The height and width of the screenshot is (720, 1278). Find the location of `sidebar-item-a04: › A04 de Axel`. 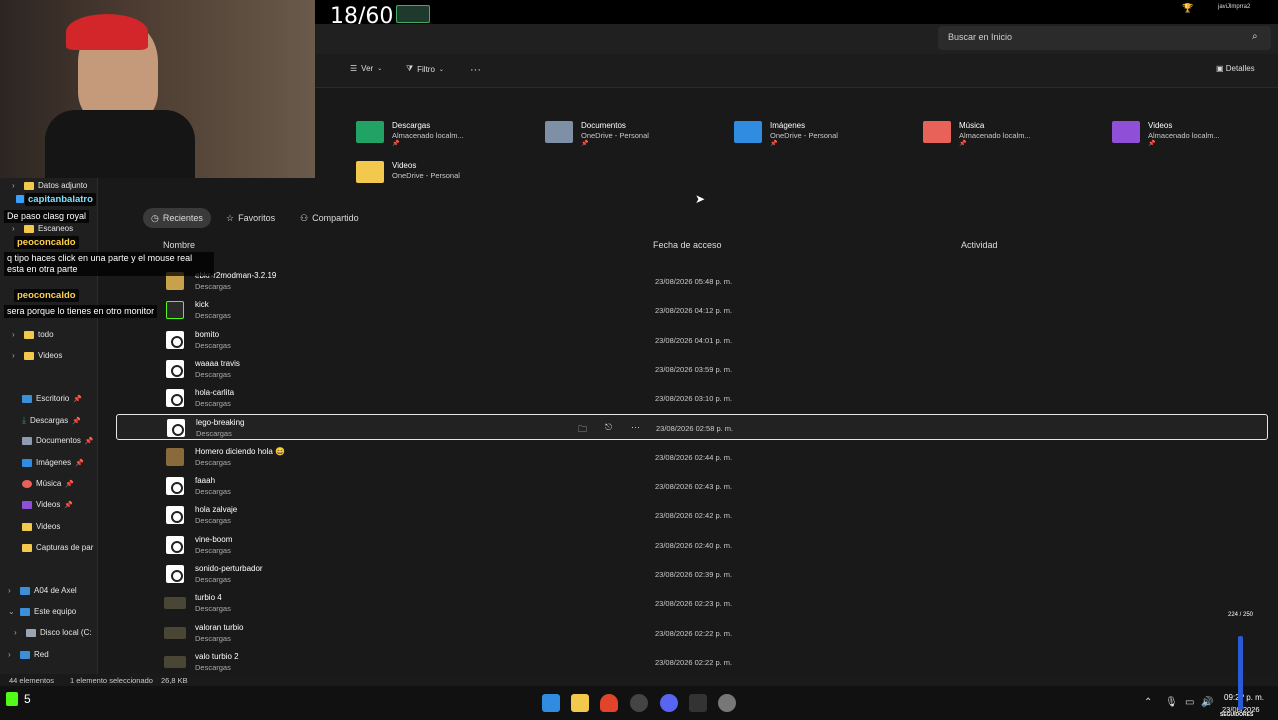

sidebar-item-a04: › A04 de Axel is located at coordinates (42, 590).